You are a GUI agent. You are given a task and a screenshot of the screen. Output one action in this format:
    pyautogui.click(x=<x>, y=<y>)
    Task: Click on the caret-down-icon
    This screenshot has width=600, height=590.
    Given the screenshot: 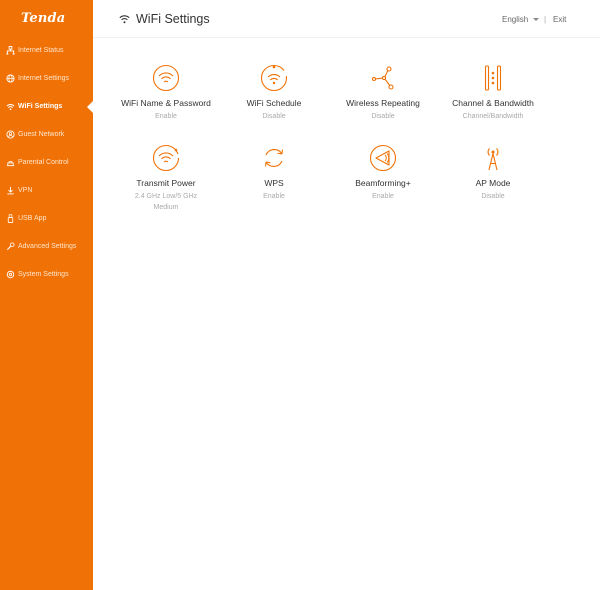 What is the action you would take?
    pyautogui.click(x=536, y=19)
    